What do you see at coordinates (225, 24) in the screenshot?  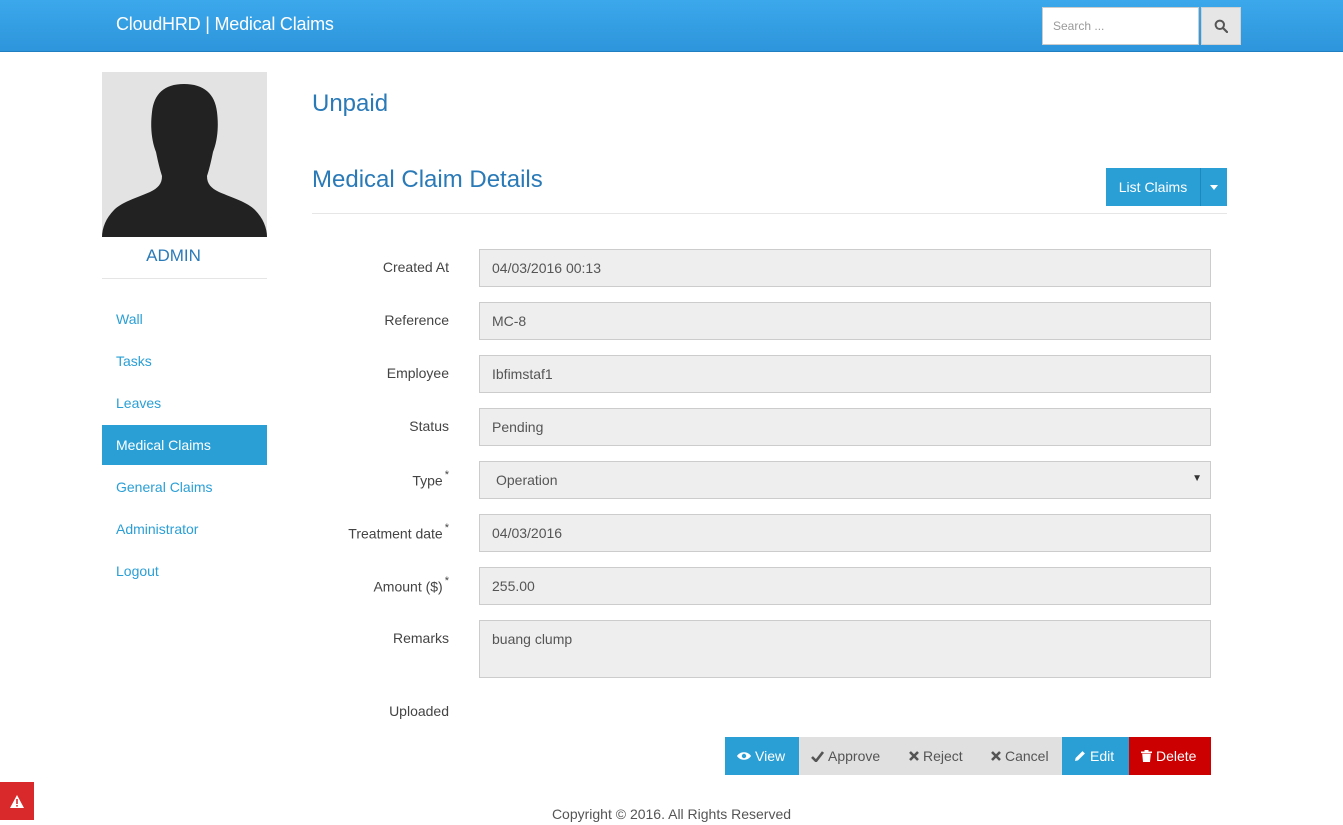 I see `app-brand: CloudHRD | Medical Claims` at bounding box center [225, 24].